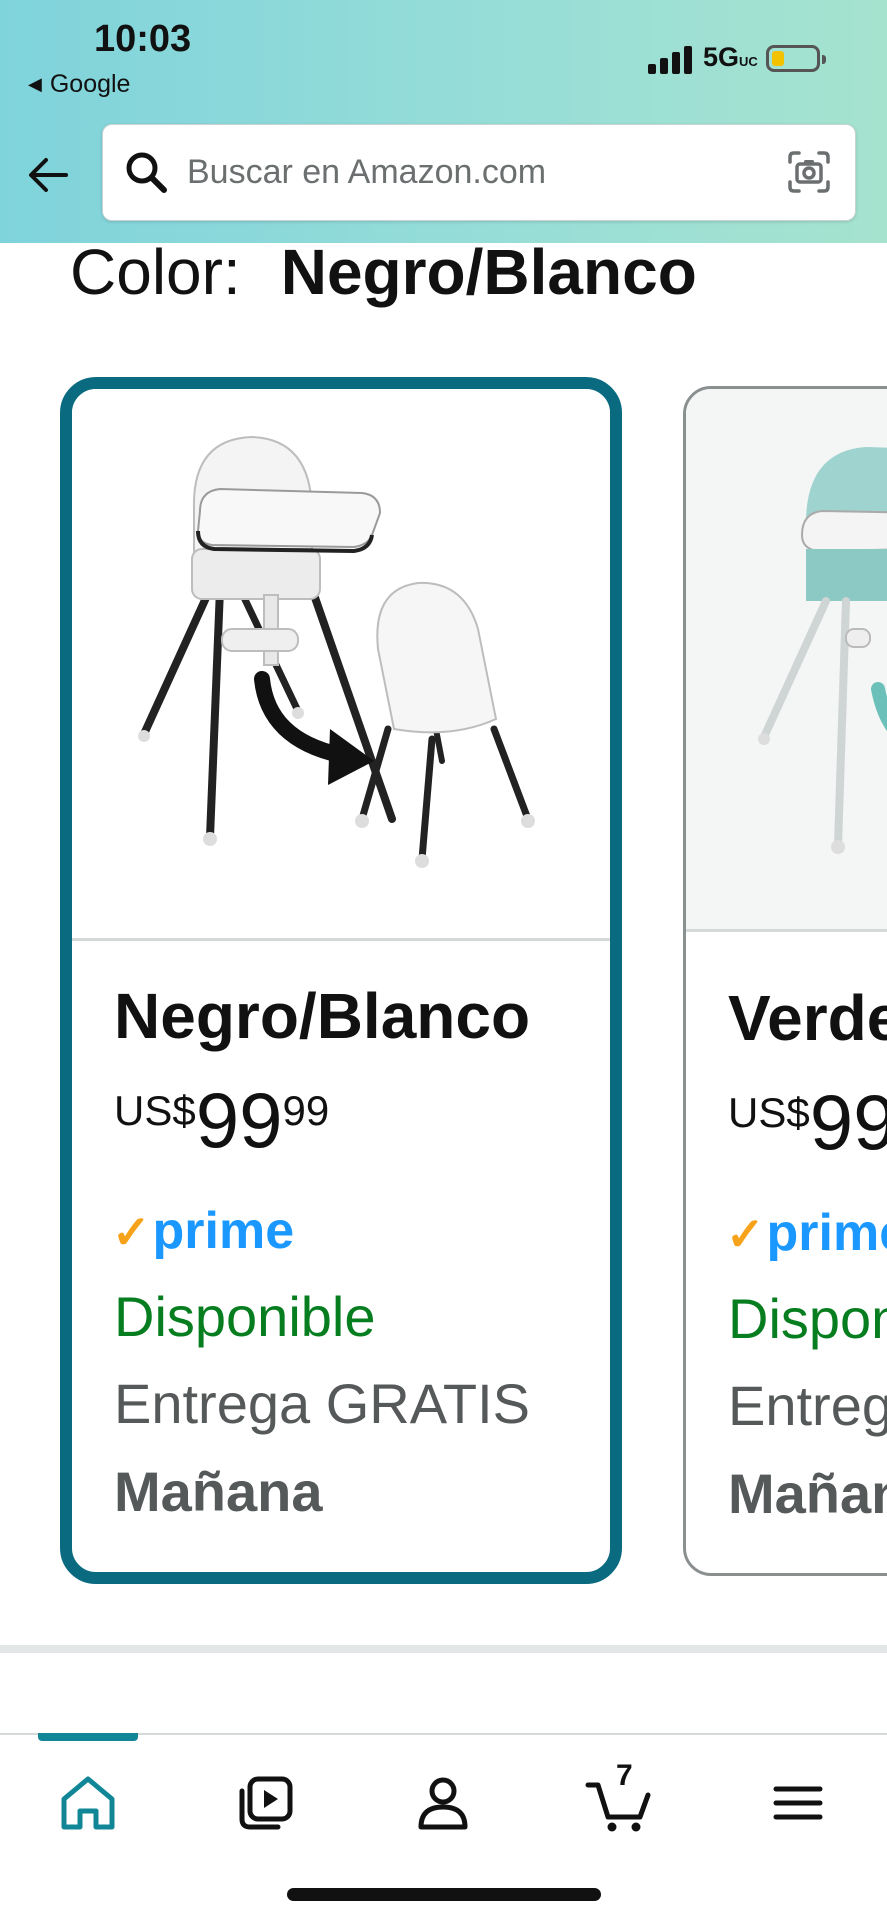  I want to click on video-icon, so click(266, 1803).